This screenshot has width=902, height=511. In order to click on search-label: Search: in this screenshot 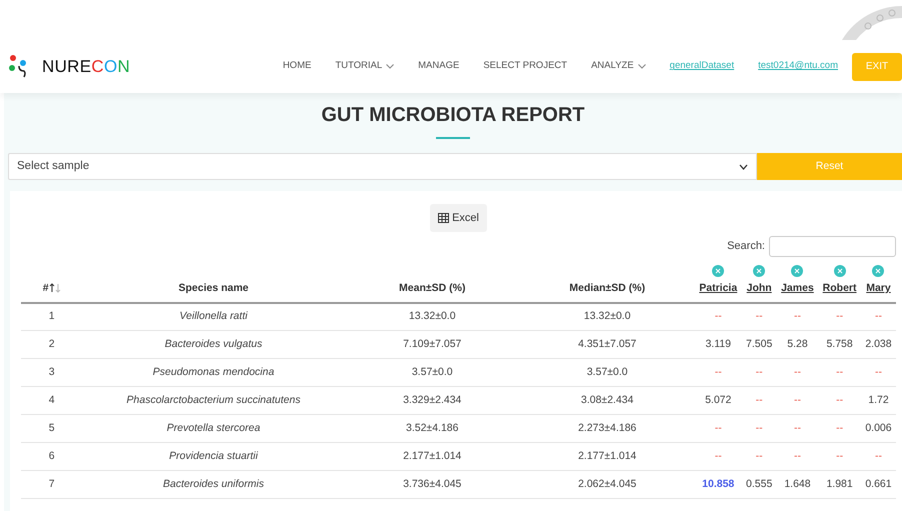, I will do `click(746, 246)`.